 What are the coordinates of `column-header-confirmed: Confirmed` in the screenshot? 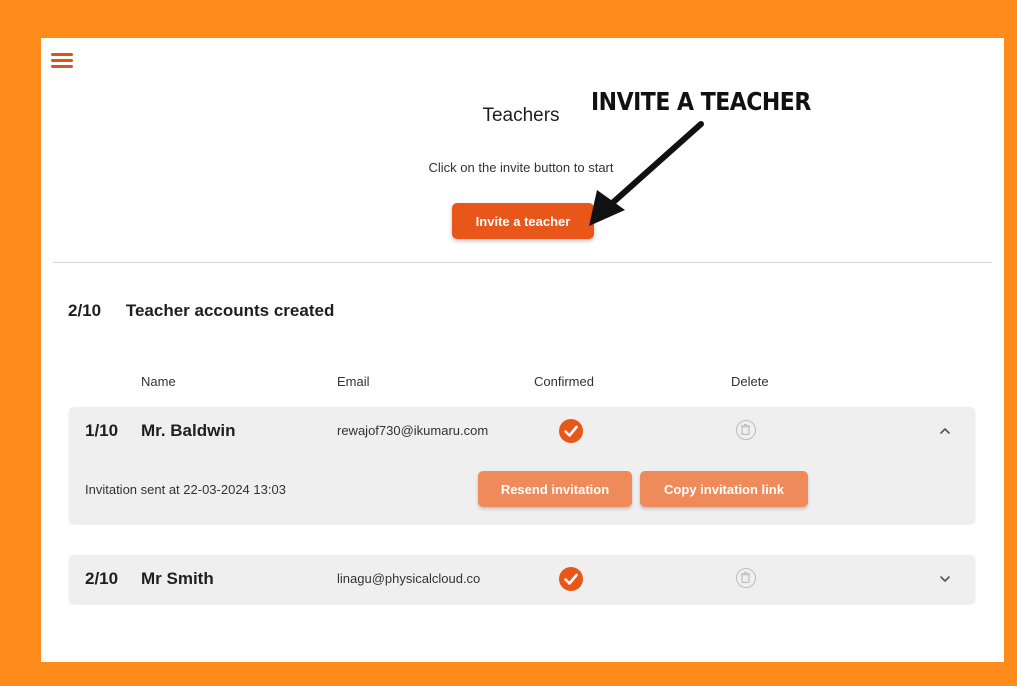 It's located at (564, 381).